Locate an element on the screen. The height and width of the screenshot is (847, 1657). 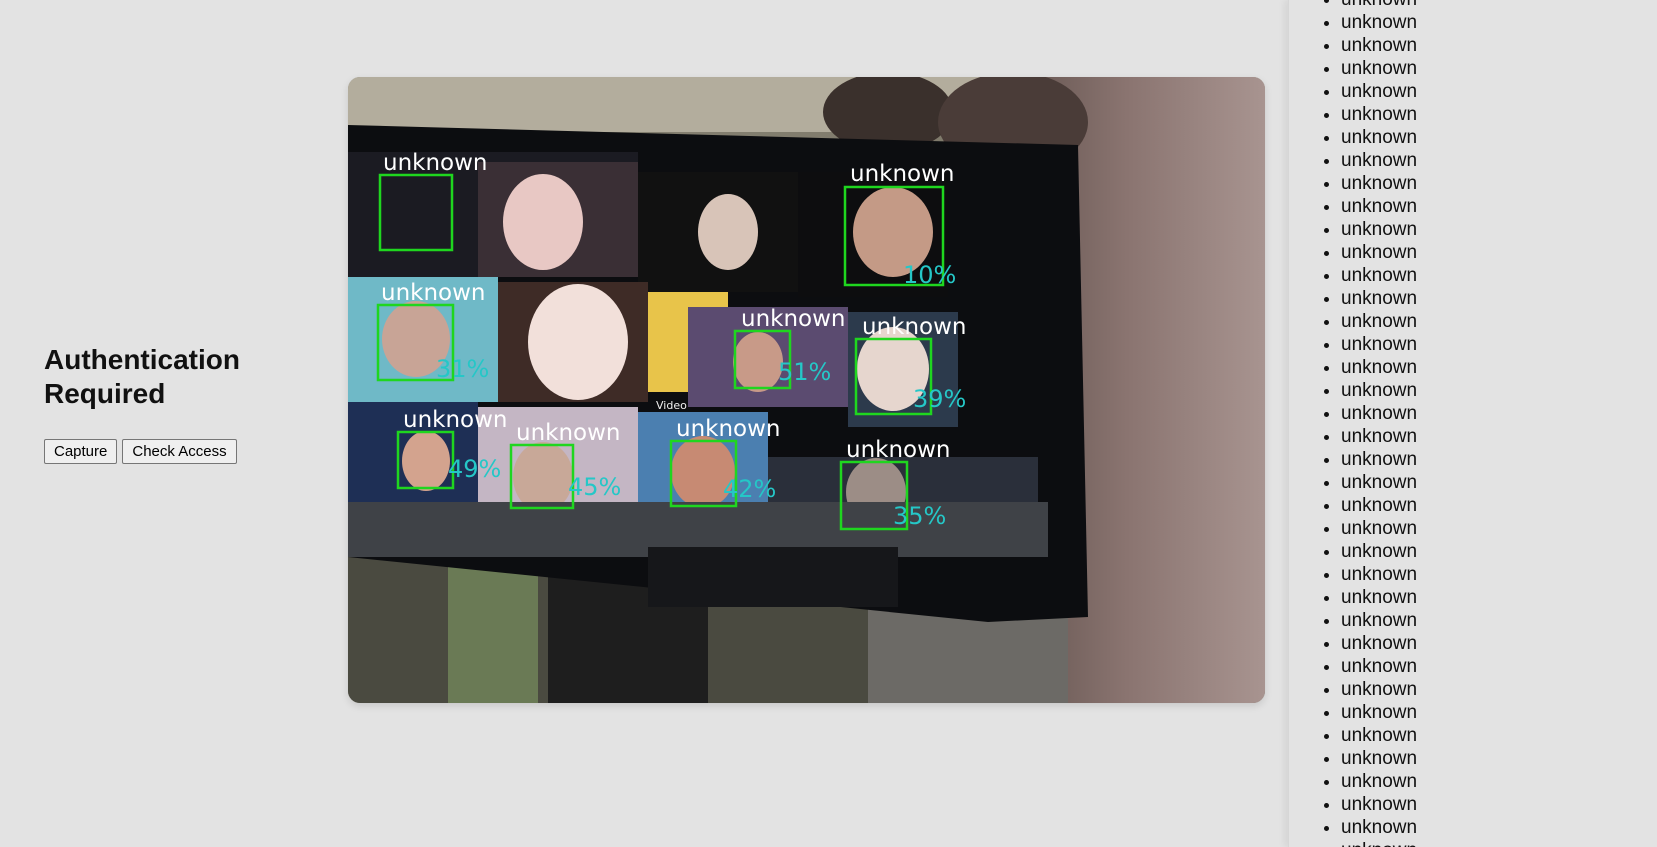
video-overlay-label: Video is located at coordinates (671, 405).